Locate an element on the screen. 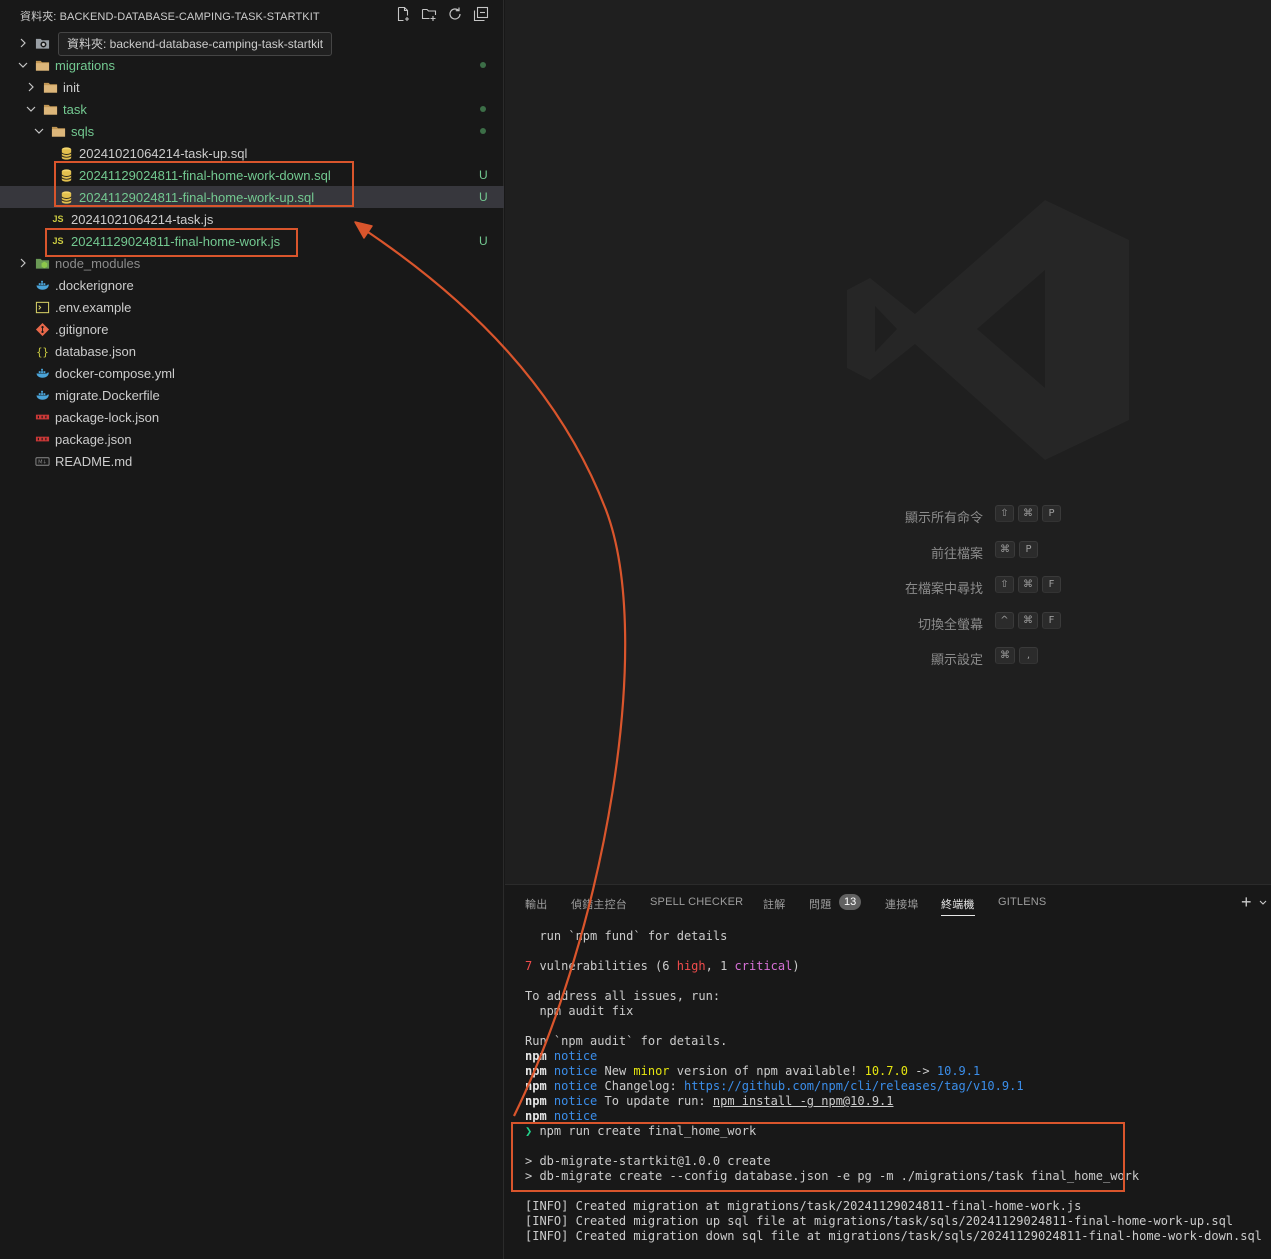 The width and height of the screenshot is (1271, 1259). new-file-icon is located at coordinates (403, 14).